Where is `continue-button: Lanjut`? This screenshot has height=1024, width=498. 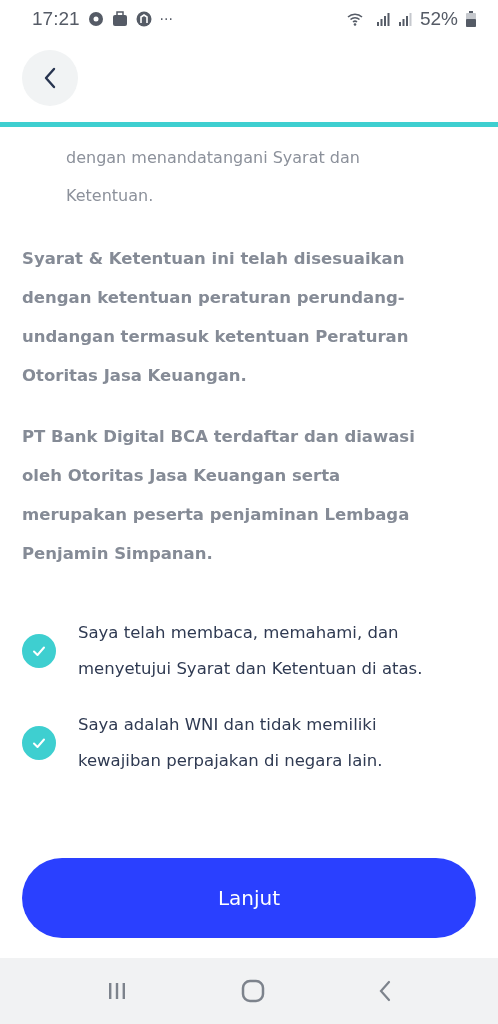 continue-button: Lanjut is located at coordinates (249, 898).